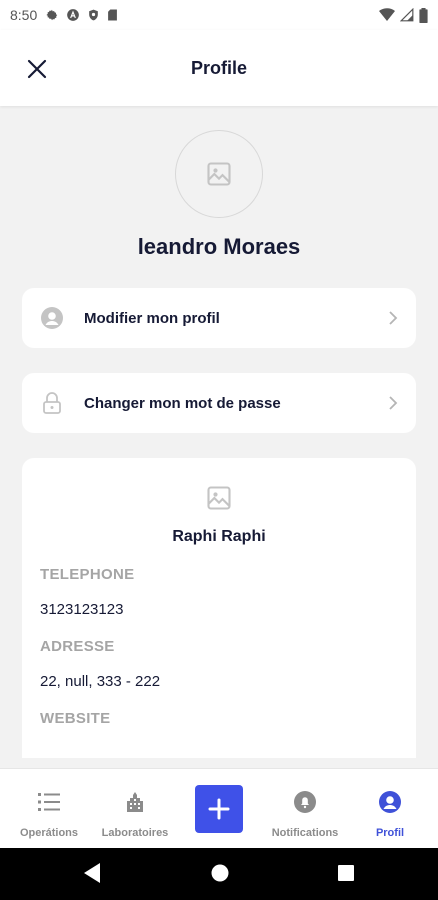 The height and width of the screenshot is (900, 438). I want to click on nav-item-laboratoires: Laboratoires, so click(135, 809).